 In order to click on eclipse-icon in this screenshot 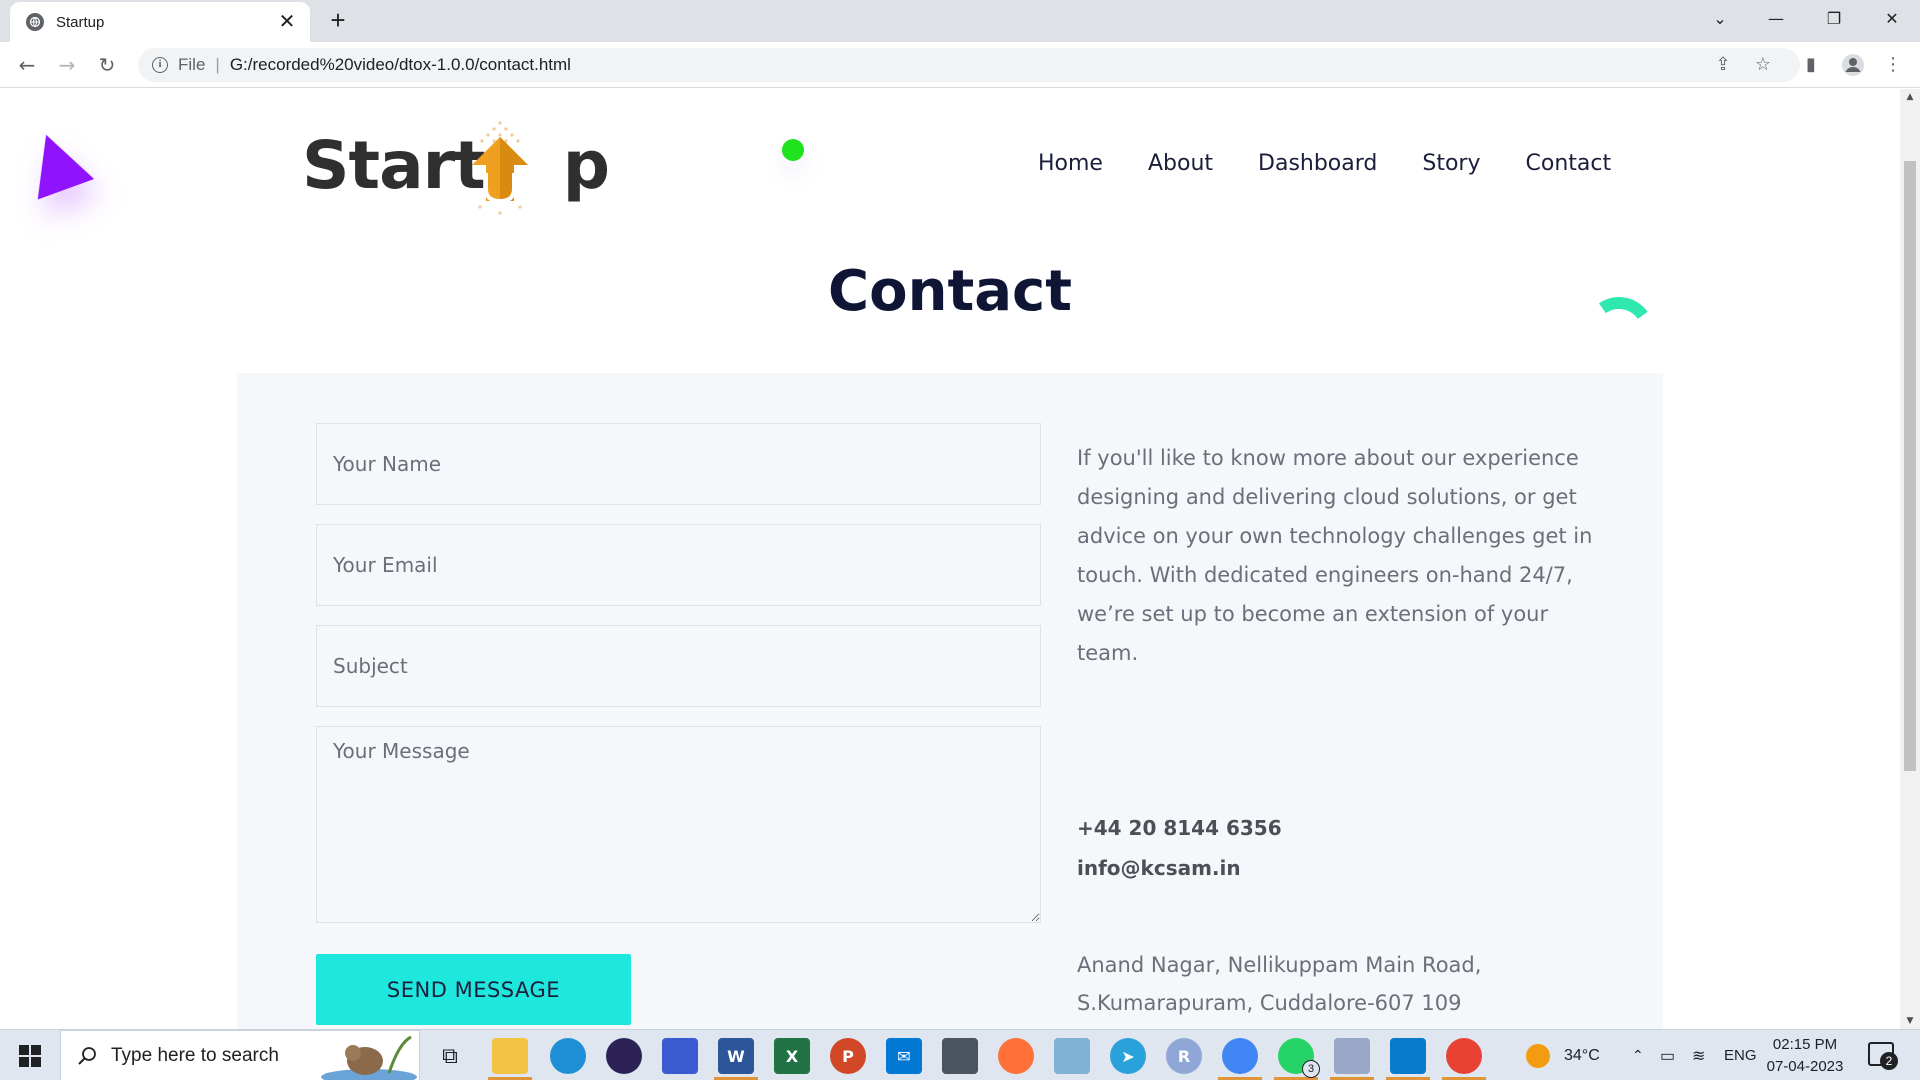, I will do `click(624, 1056)`.